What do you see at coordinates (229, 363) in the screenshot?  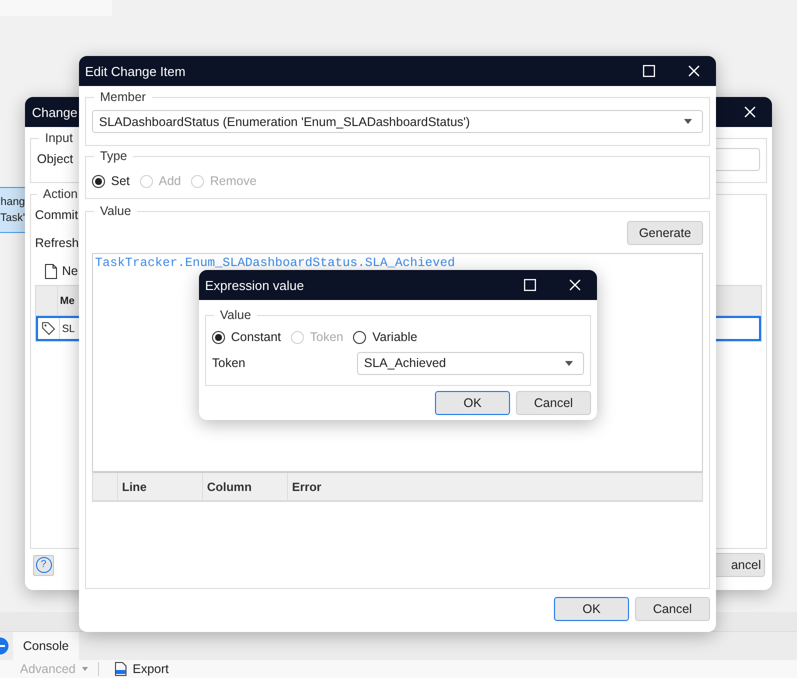 I see `field-label: Token` at bounding box center [229, 363].